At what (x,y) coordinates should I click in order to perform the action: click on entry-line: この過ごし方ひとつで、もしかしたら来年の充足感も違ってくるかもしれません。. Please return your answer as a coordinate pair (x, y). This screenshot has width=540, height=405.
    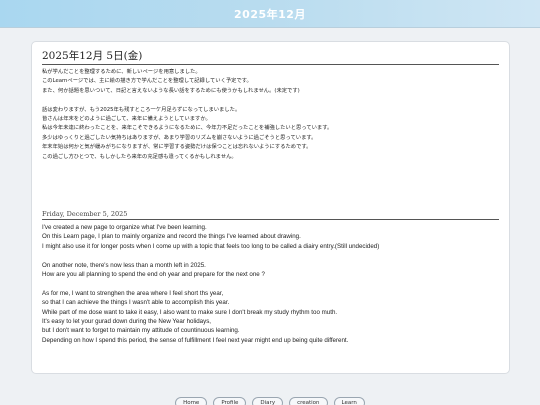
    Looking at the image, I should click on (139, 156).